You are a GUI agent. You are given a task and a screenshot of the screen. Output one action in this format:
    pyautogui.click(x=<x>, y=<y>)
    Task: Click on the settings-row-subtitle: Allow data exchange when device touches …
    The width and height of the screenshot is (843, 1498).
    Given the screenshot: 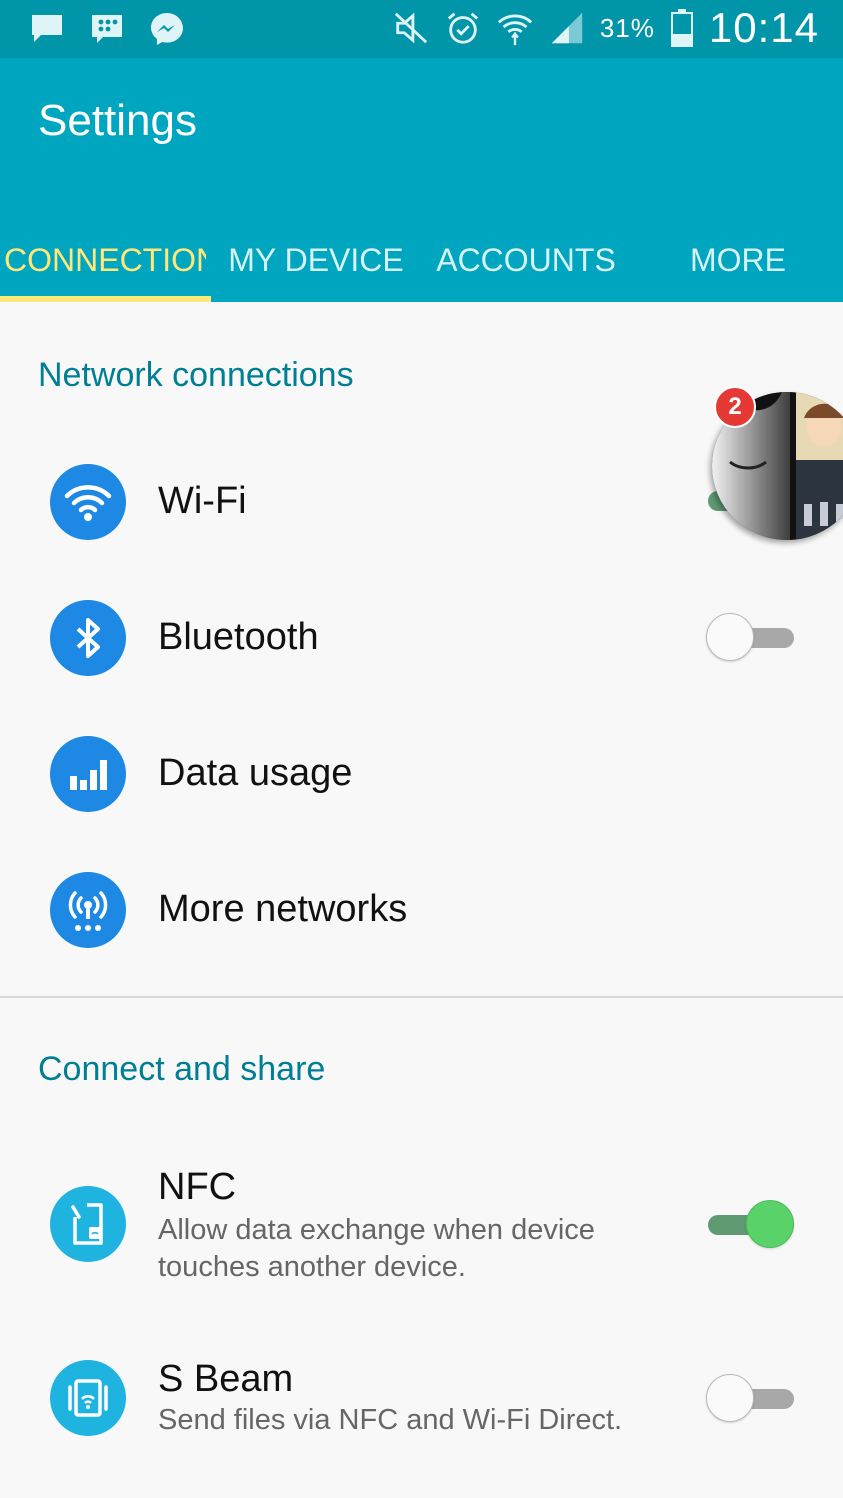 What is the action you would take?
    pyautogui.click(x=376, y=1248)
    